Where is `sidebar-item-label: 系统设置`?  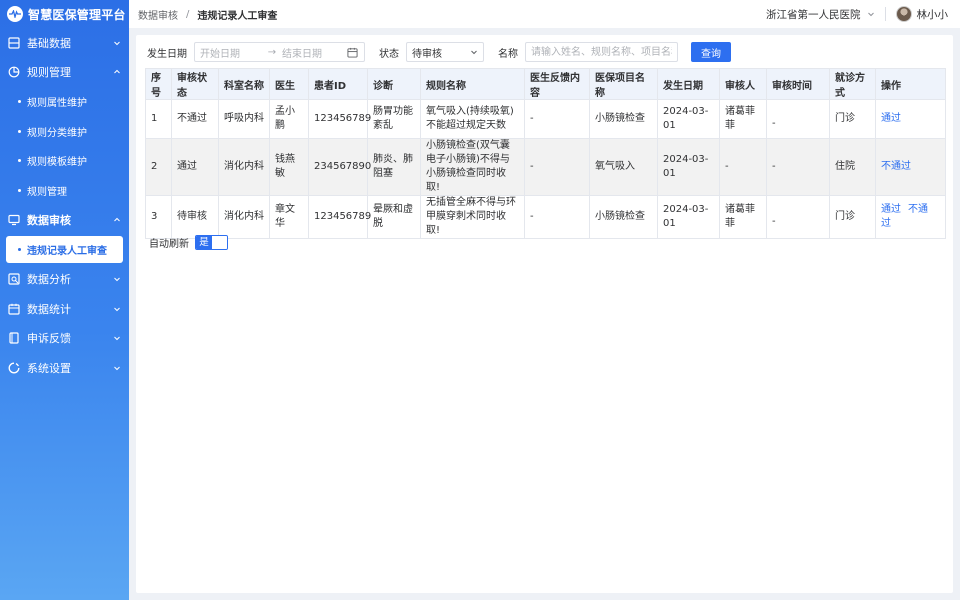 sidebar-item-label: 系统设置 is located at coordinates (49, 368).